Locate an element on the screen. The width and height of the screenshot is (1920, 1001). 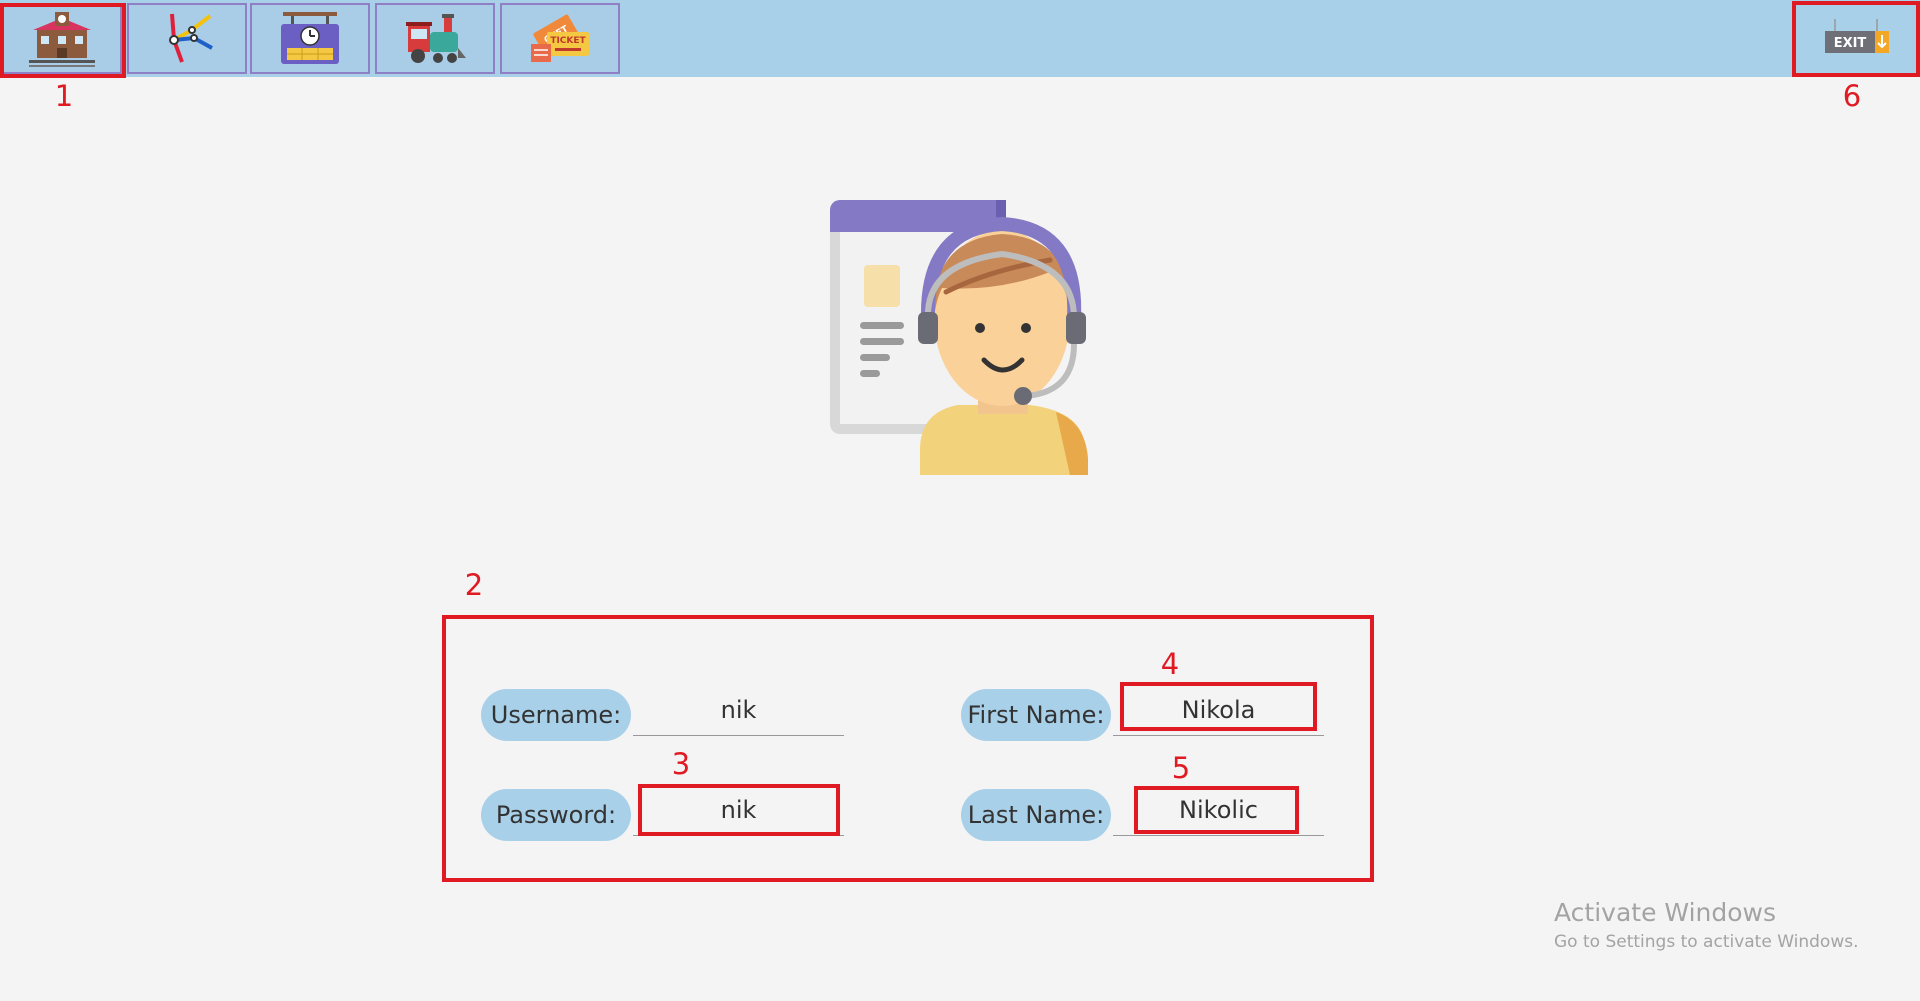
locomotive-button is located at coordinates (435, 38).